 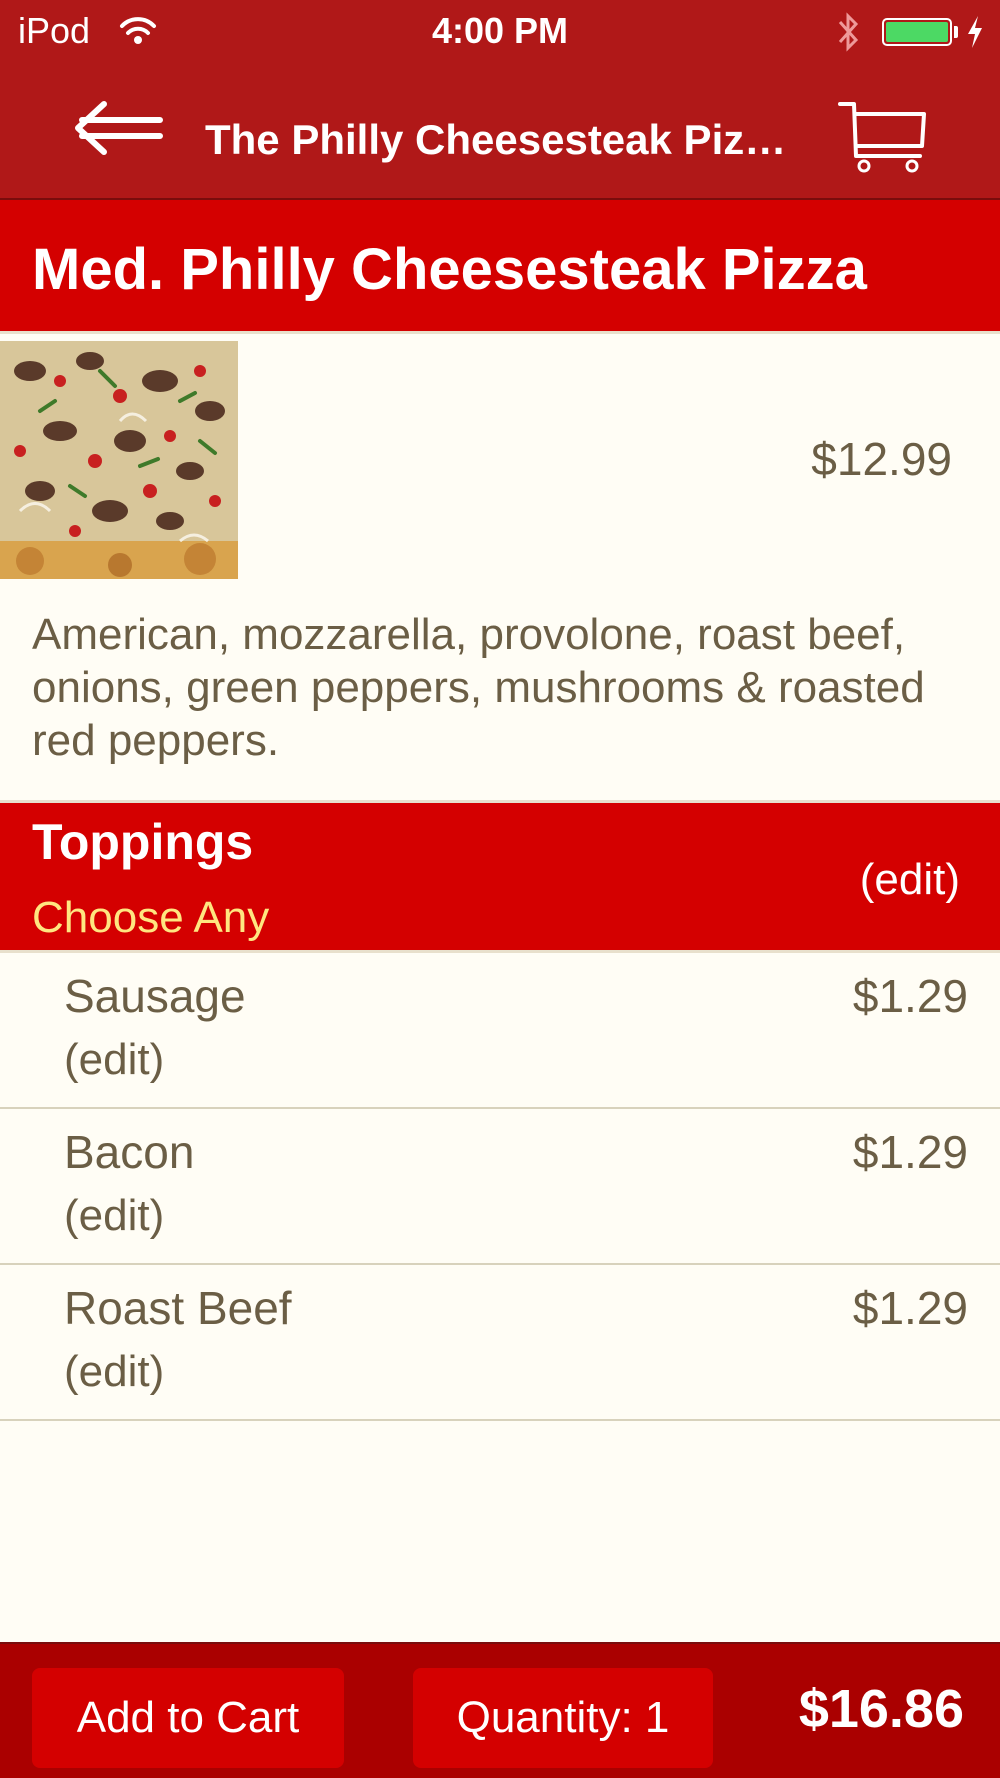 What do you see at coordinates (500, 32) in the screenshot?
I see `status-bar: iPod 4:00 PM` at bounding box center [500, 32].